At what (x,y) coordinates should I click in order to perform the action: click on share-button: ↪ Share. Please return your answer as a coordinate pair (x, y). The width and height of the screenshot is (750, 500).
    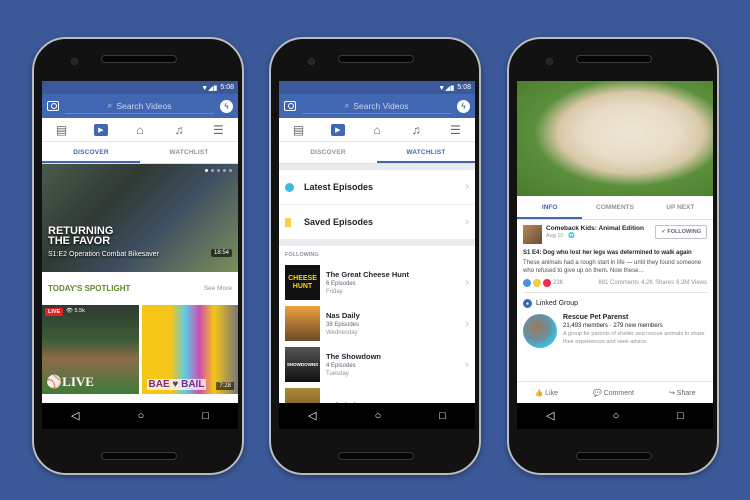
    Looking at the image, I should click on (682, 393).